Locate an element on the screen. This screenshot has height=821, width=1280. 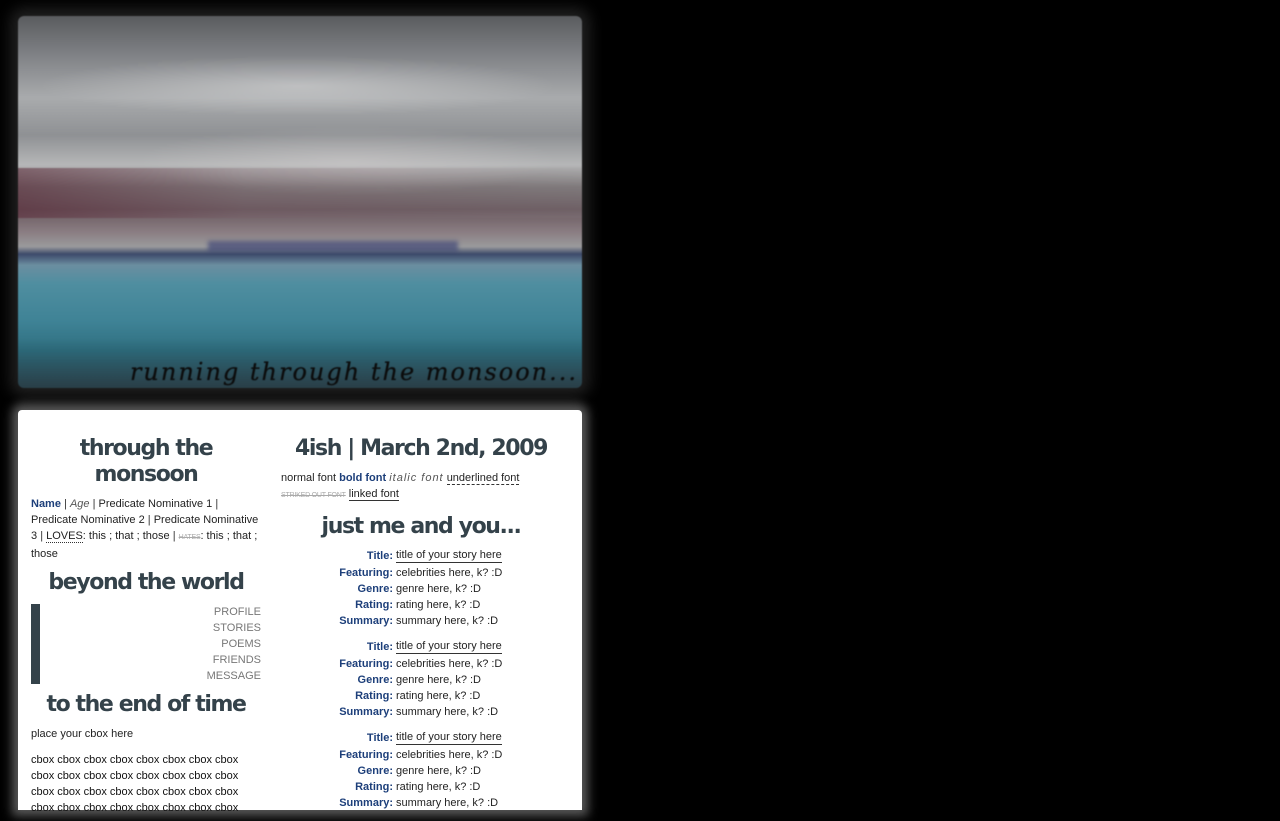
nav-accent-bar is located at coordinates (35, 644).